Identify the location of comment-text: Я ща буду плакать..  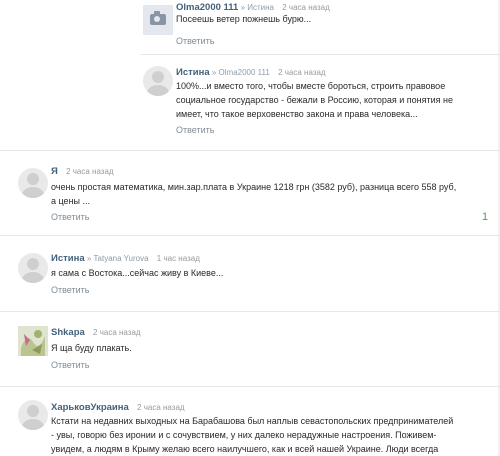
(91, 348).